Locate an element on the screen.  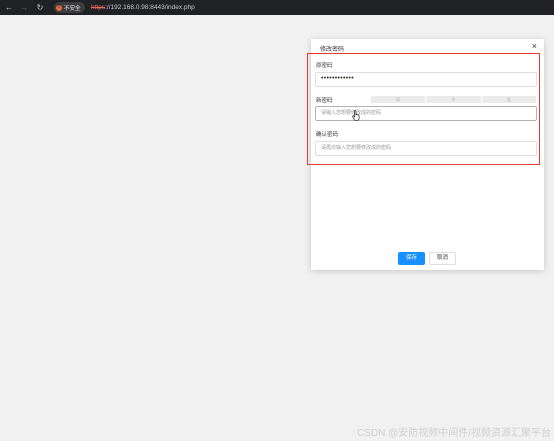
address-bar: https://192.168.0.98:8443/index.php is located at coordinates (143, 7).